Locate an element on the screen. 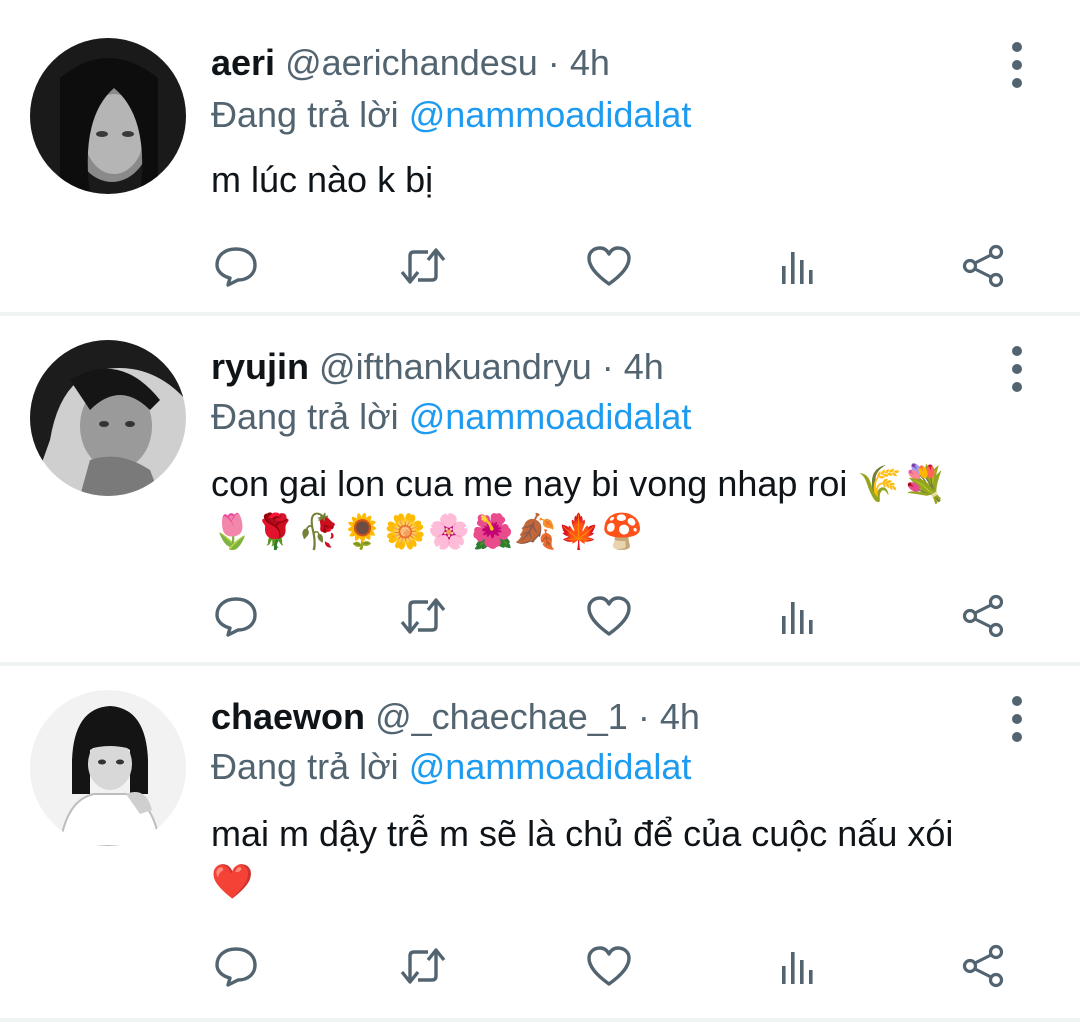 This screenshot has width=1080, height=1028. tweet-header: ryujin @ifthankuandryu · 4h is located at coordinates (437, 367).